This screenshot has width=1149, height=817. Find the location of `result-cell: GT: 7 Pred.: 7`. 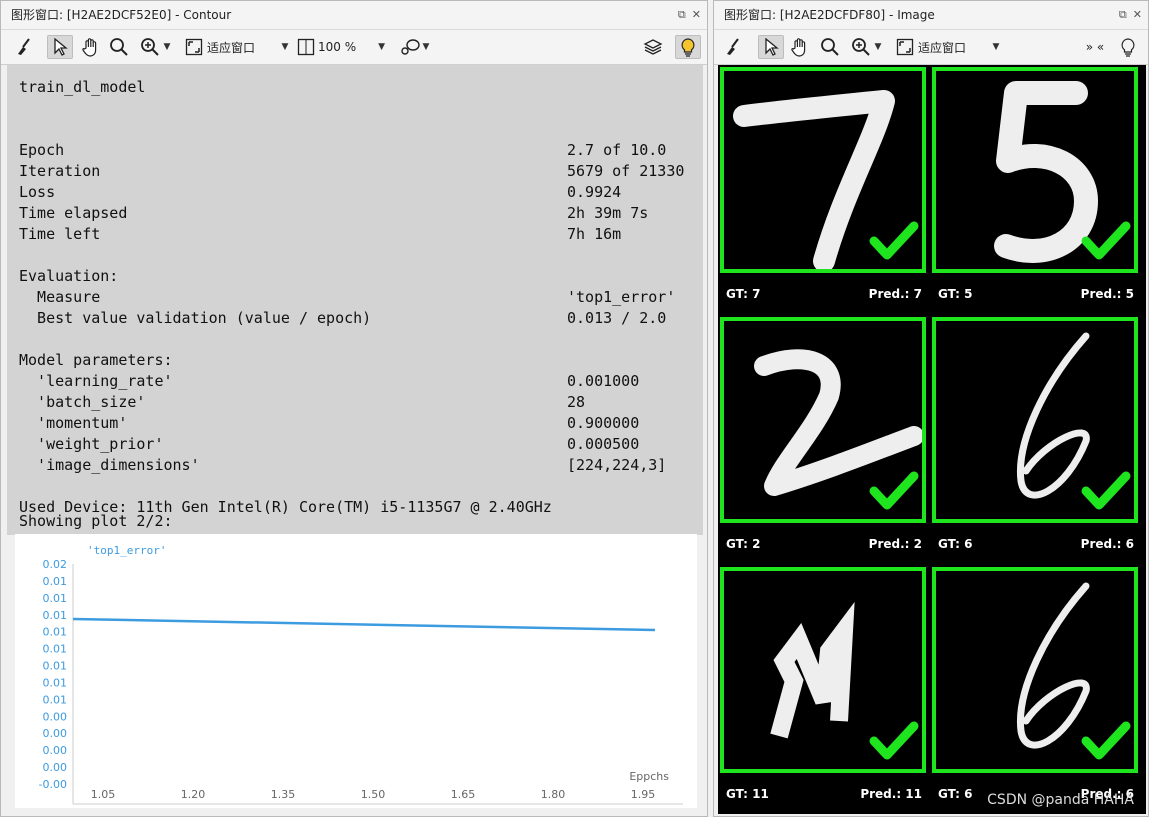

result-cell: GT: 7 Pred.: 7 is located at coordinates (823, 189).